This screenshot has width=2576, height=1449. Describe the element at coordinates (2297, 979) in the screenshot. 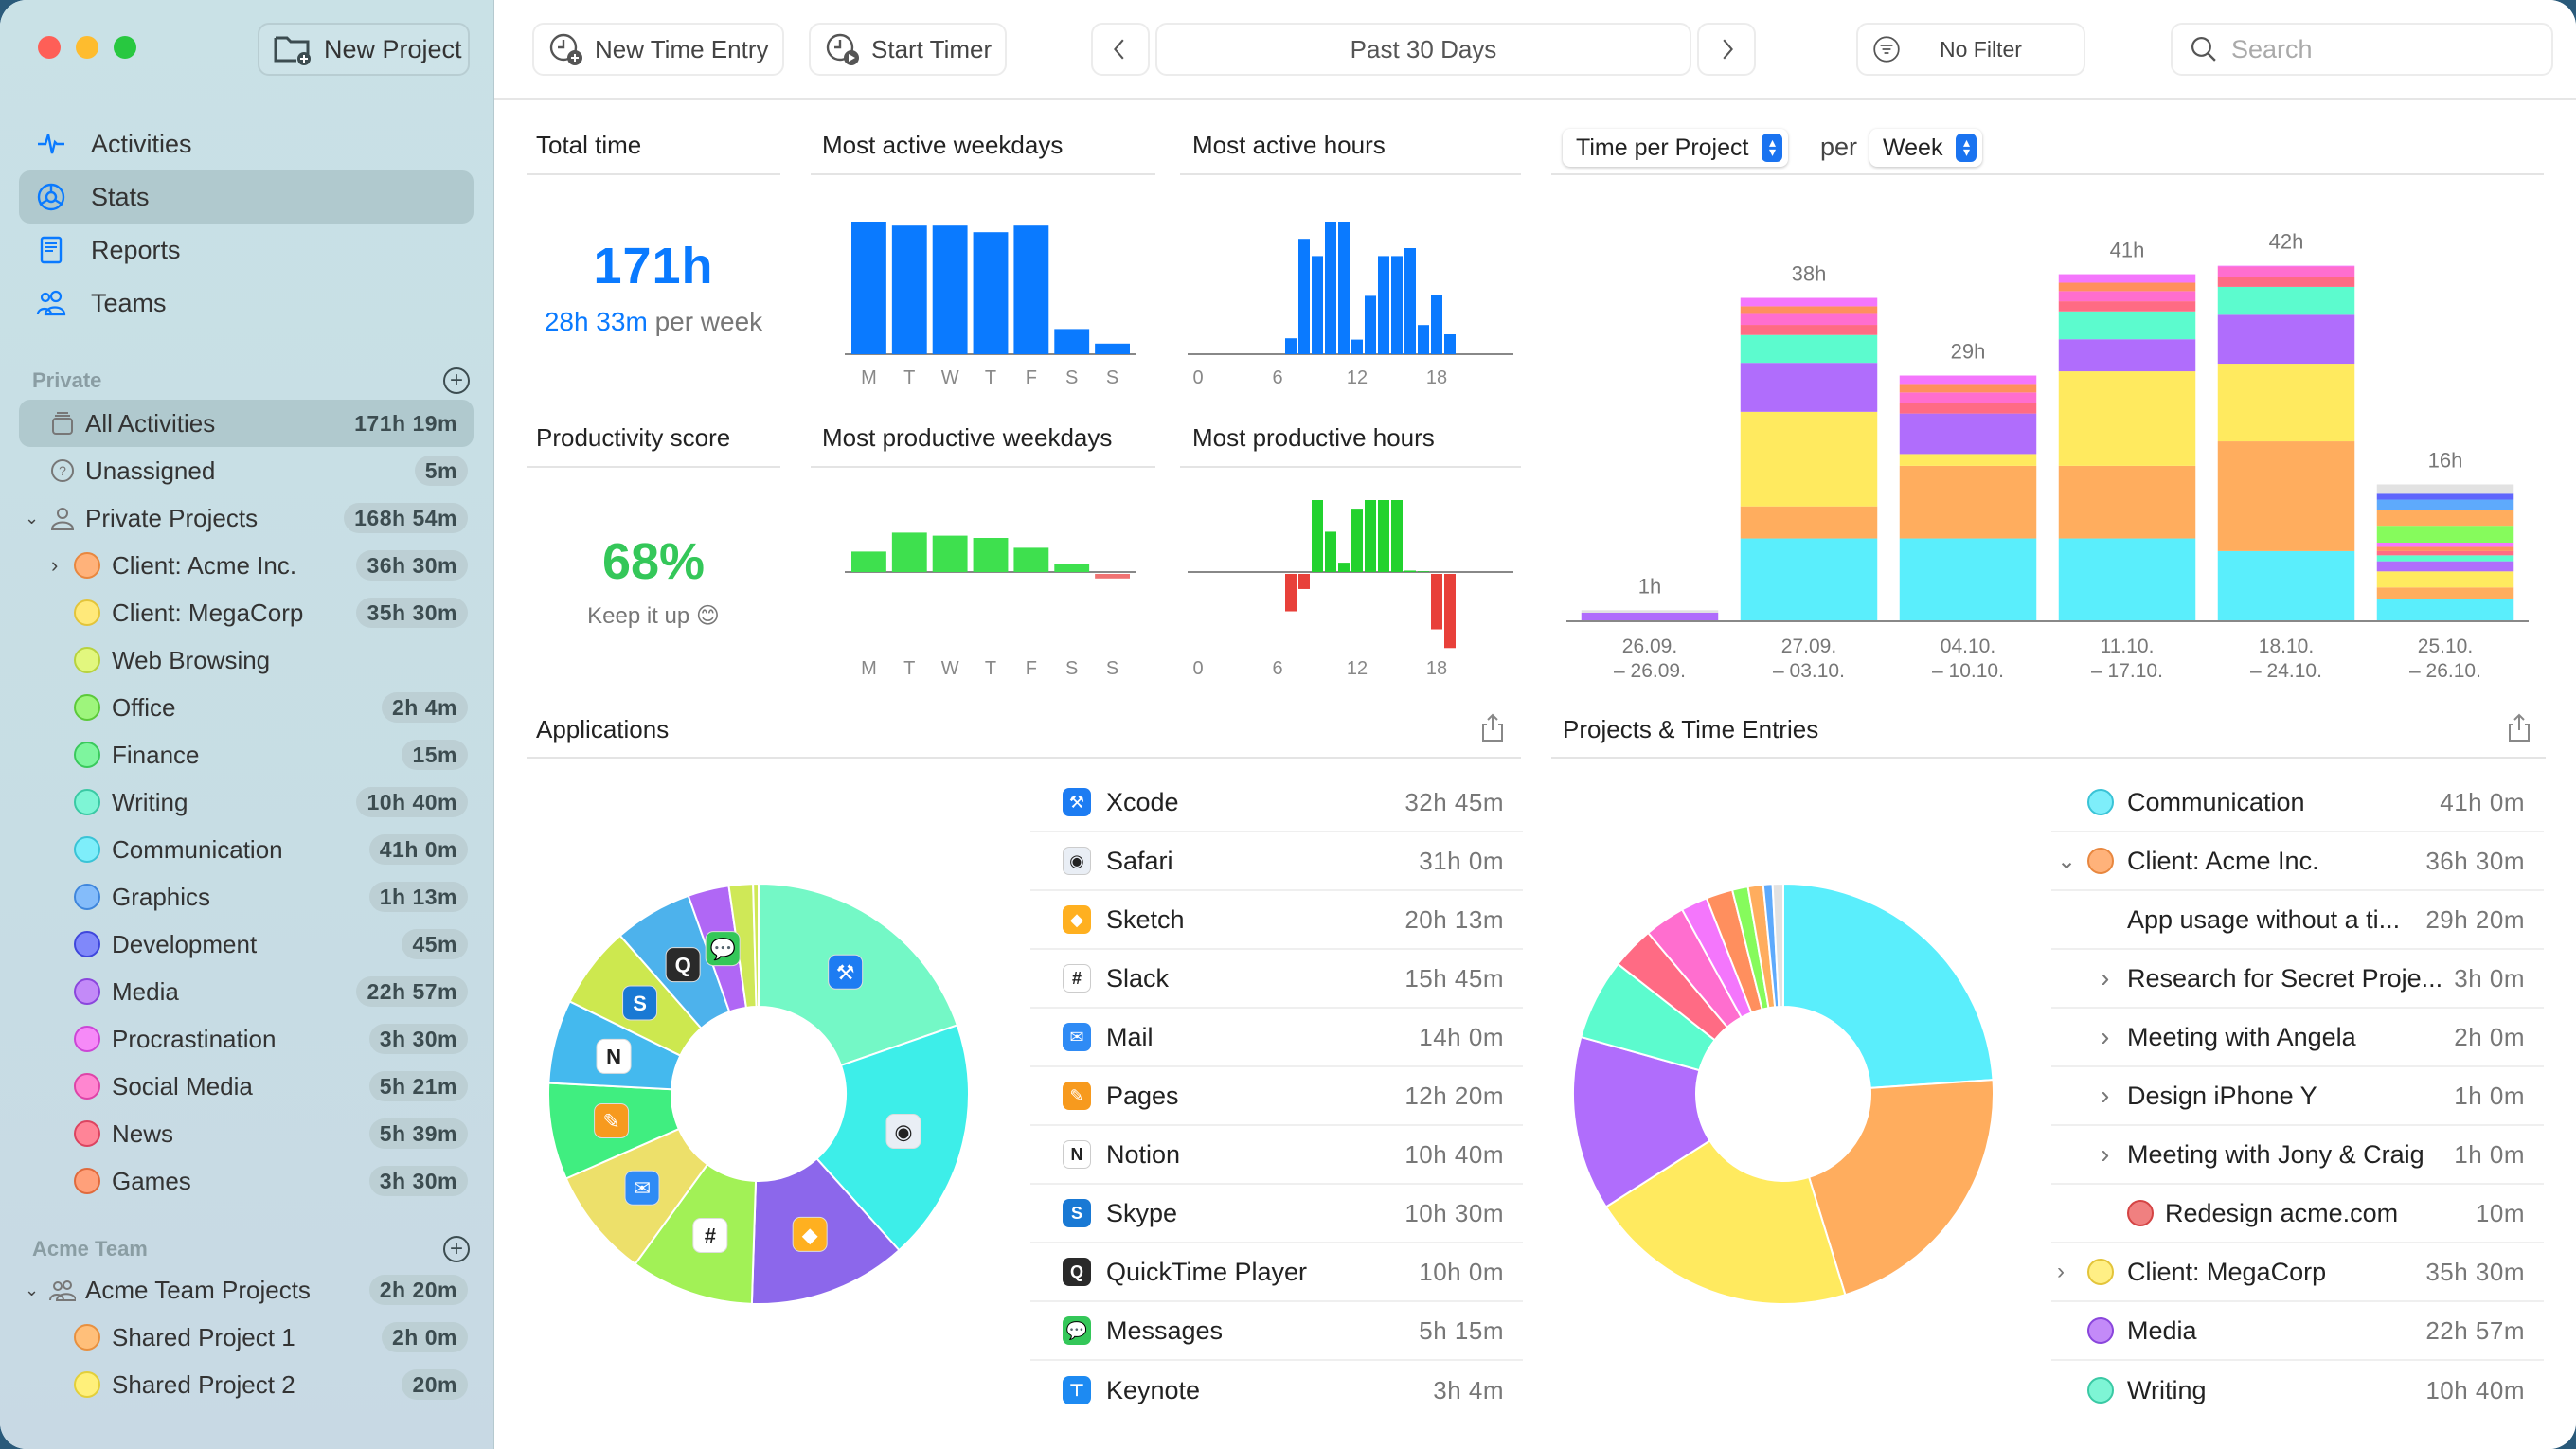

I see `project-entry-row: › Research for Secret Proje... 3h 0m` at that location.